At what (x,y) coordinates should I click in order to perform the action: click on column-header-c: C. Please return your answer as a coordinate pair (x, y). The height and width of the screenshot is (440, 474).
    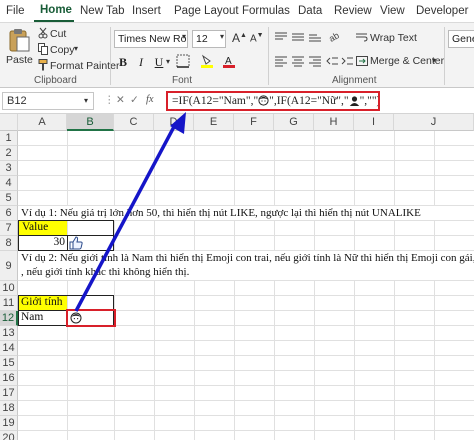
    Looking at the image, I should click on (134, 122).